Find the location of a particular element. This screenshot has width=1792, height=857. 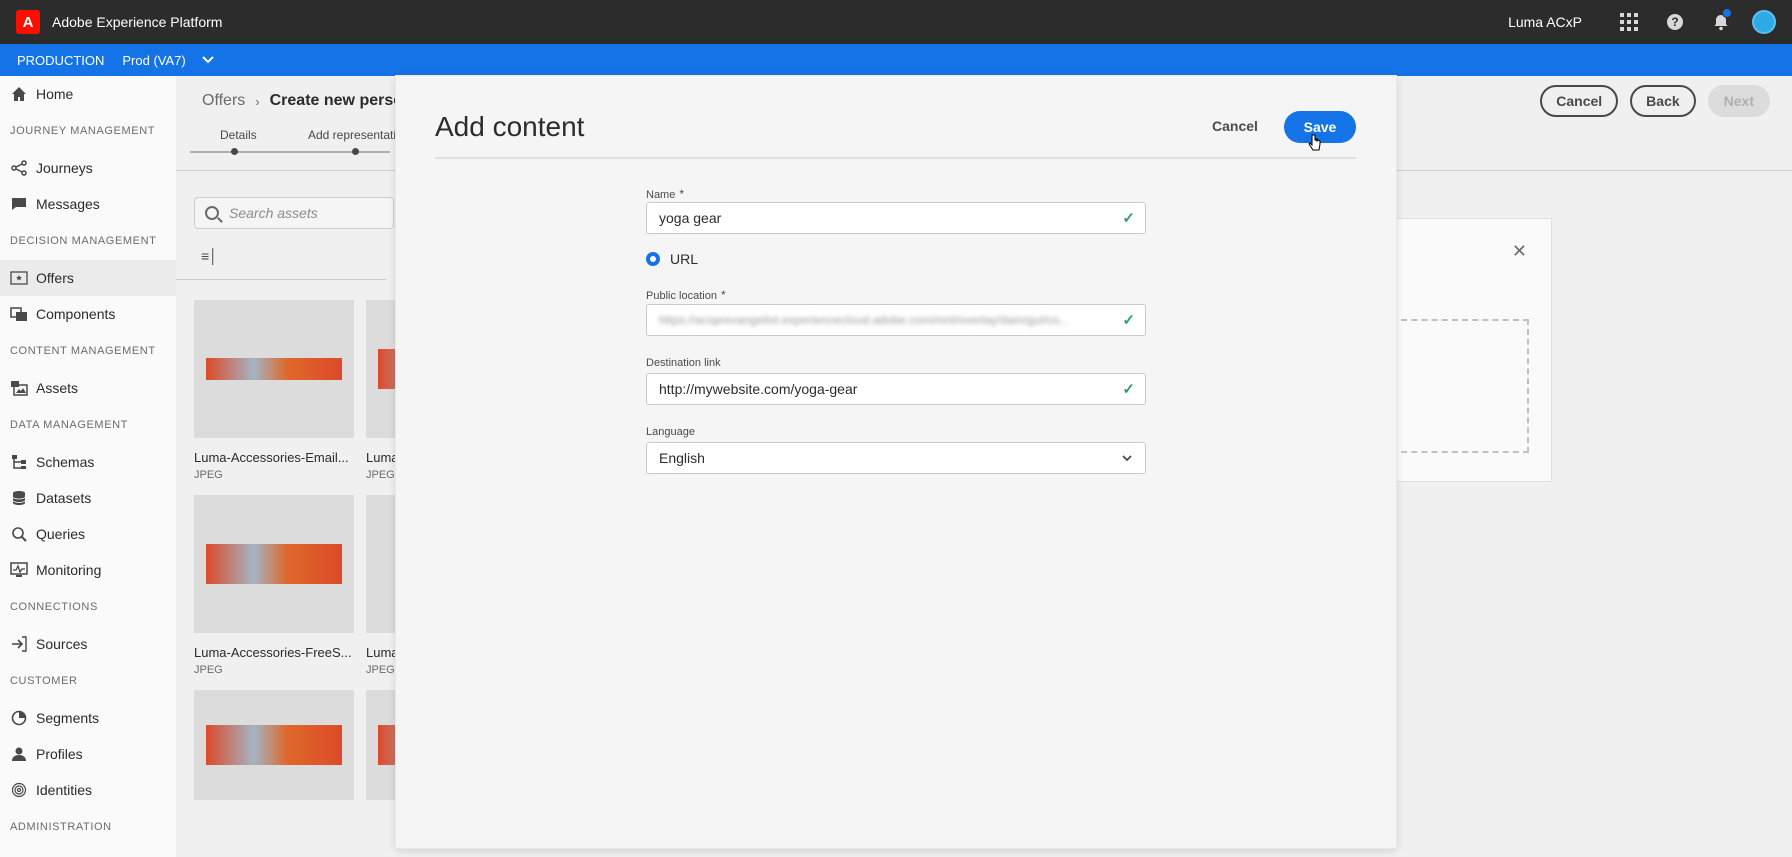

language-label: Language is located at coordinates (670, 432).